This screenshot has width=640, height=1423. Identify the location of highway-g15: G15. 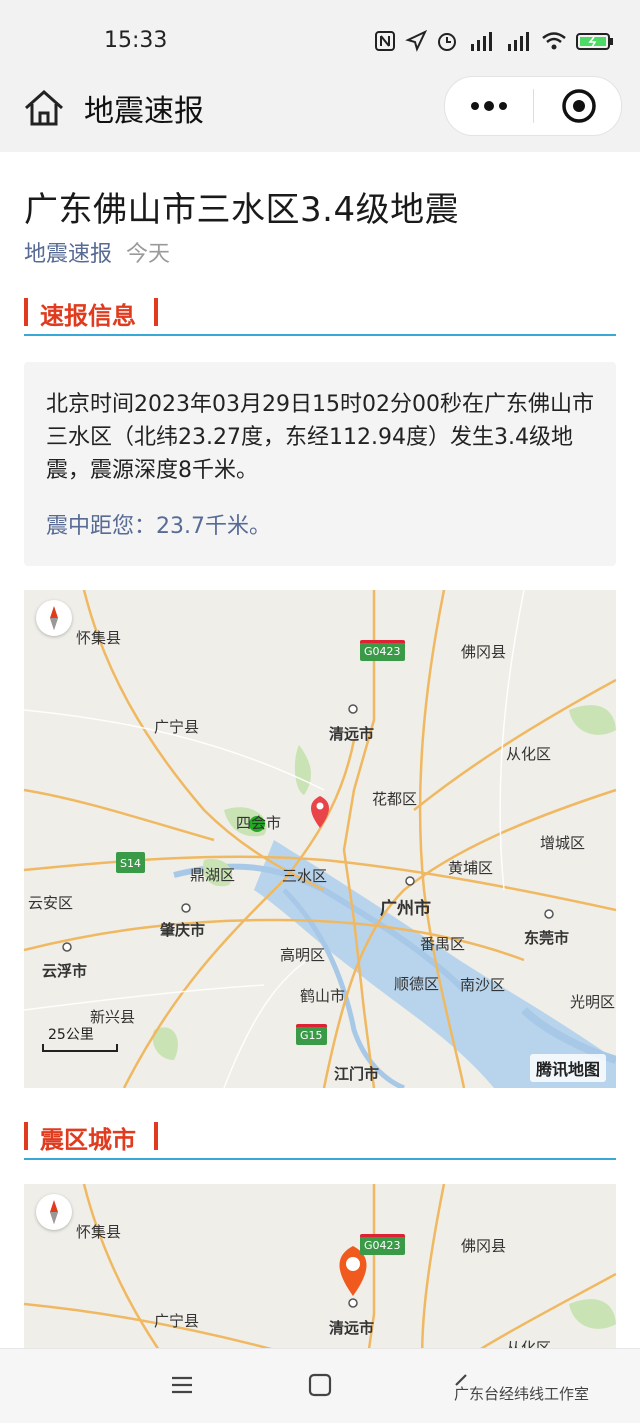
(311, 1034).